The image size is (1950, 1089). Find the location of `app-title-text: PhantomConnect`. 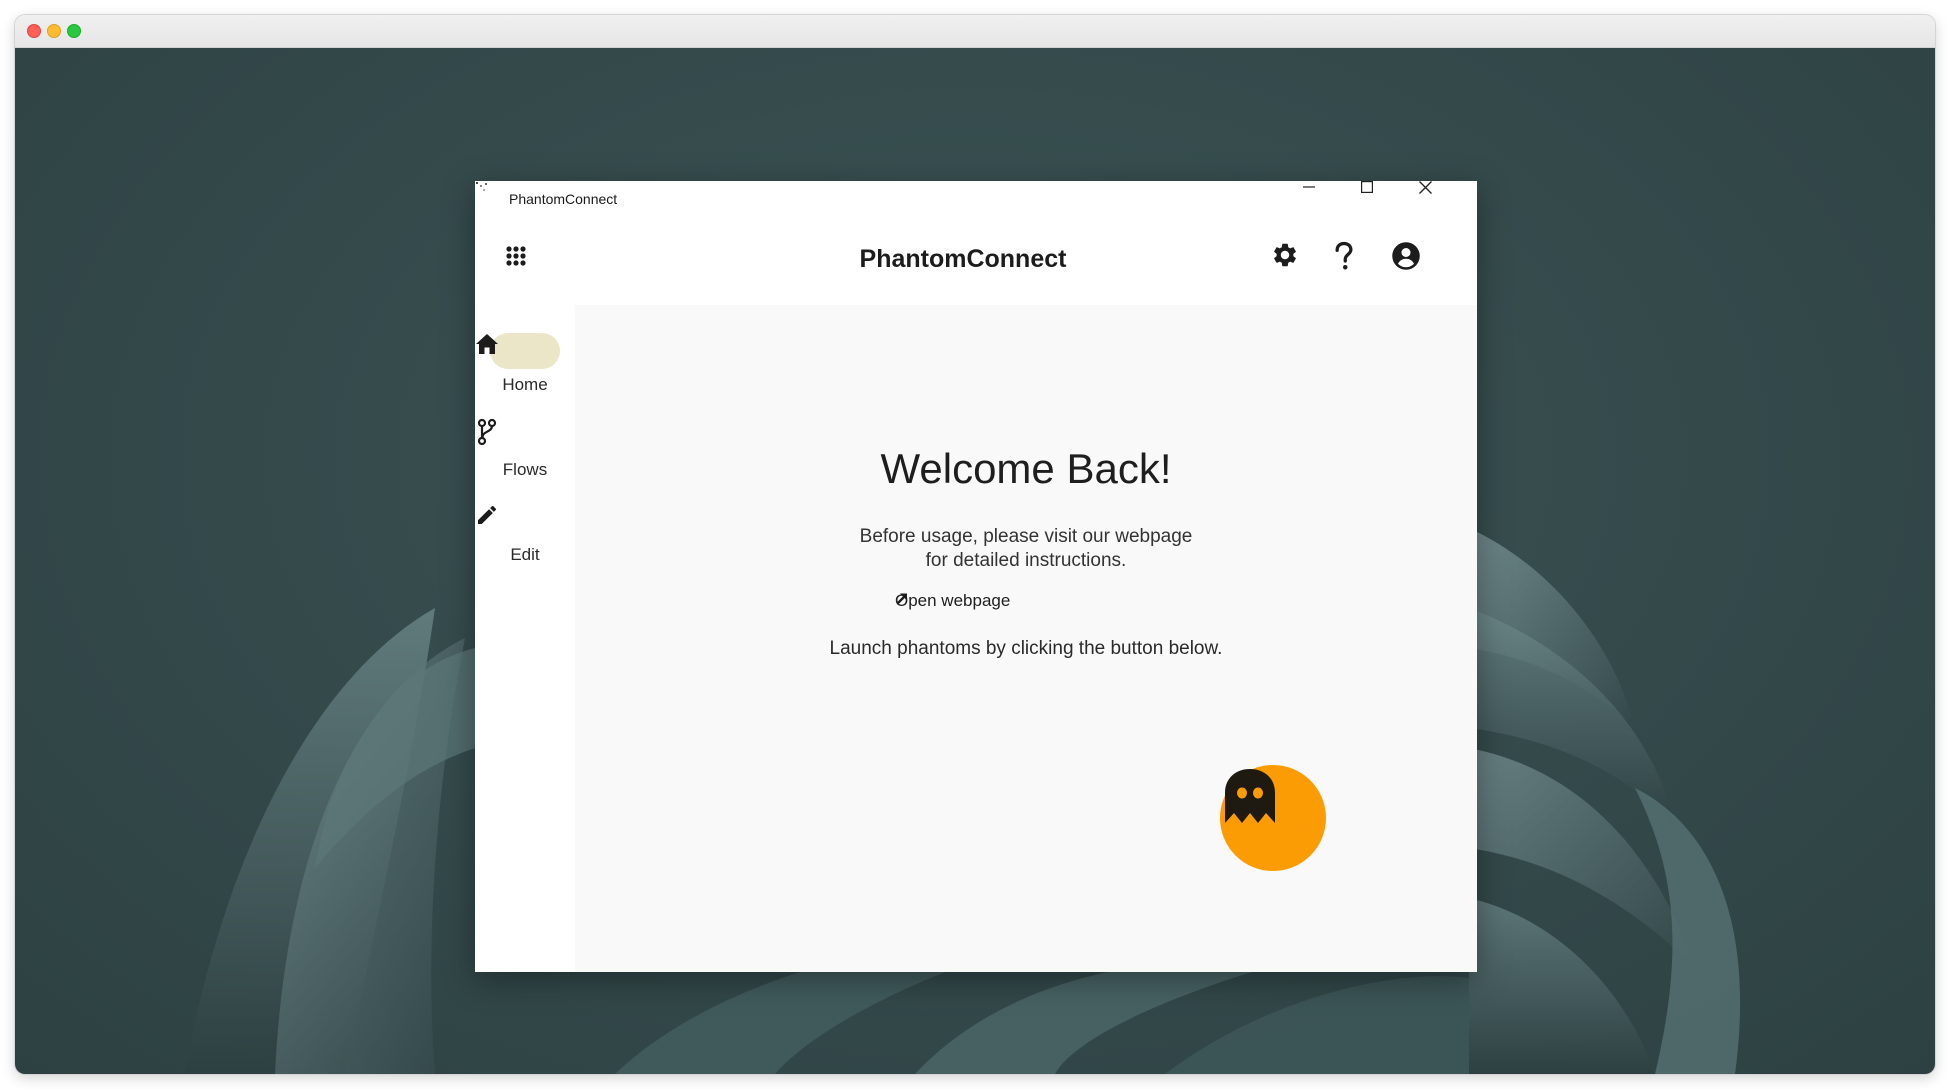

app-title-text: PhantomConnect is located at coordinates (963, 259).